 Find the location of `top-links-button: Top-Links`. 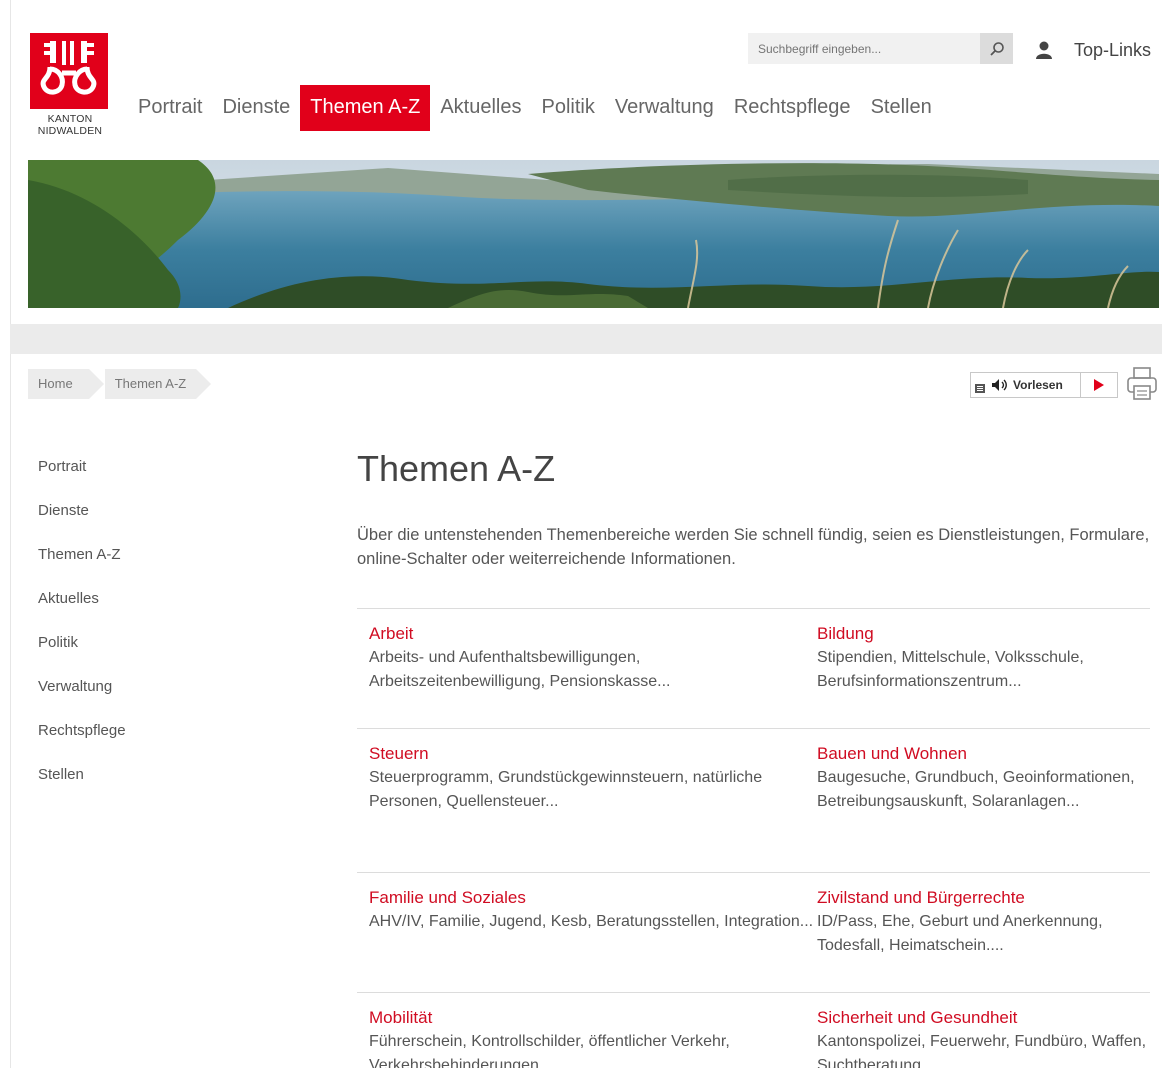

top-links-button: Top-Links is located at coordinates (1092, 50).